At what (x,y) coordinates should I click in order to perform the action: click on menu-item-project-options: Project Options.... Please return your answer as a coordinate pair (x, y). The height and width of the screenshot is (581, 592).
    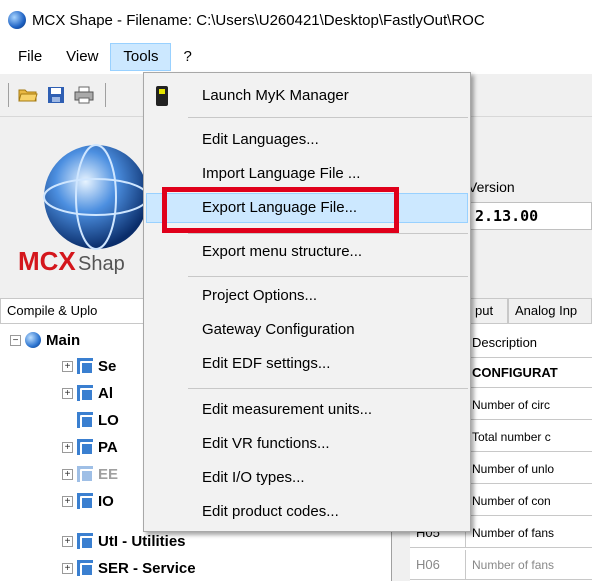
    Looking at the image, I should click on (307, 296).